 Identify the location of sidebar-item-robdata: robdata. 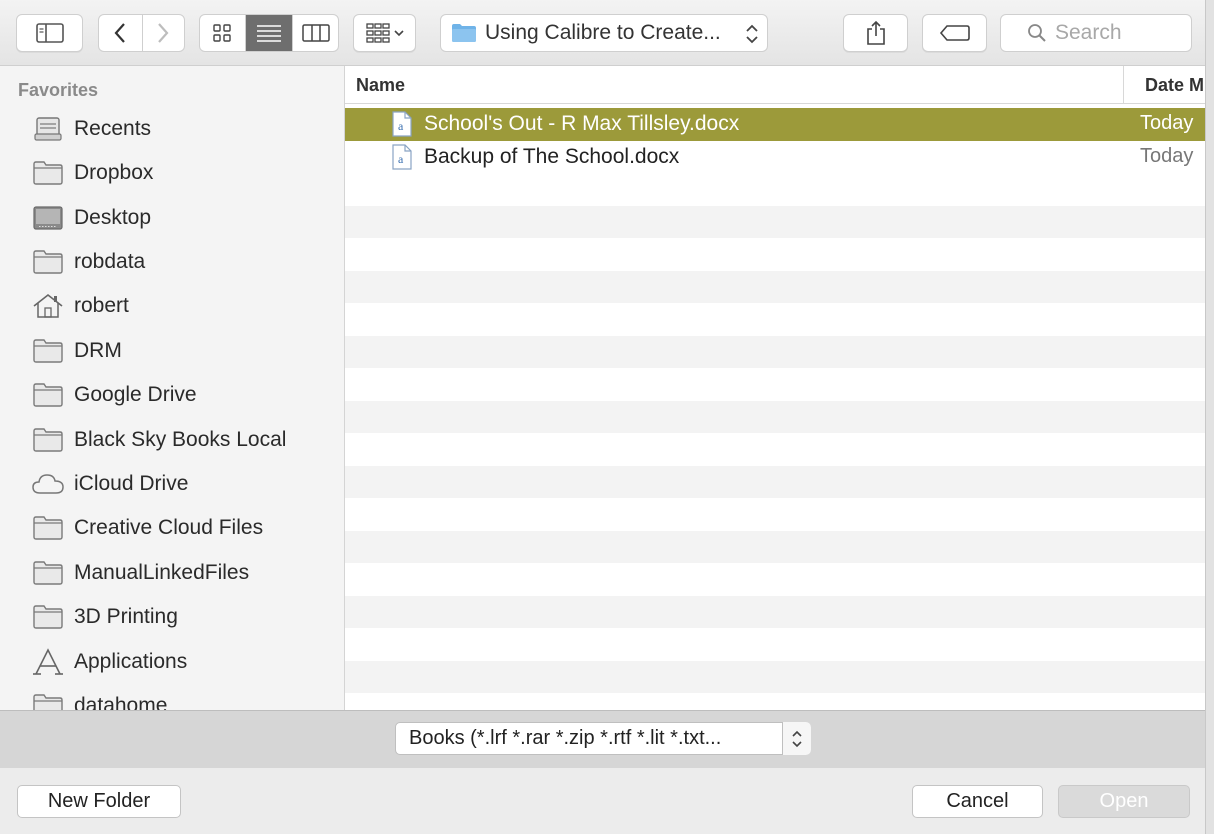
(172, 262).